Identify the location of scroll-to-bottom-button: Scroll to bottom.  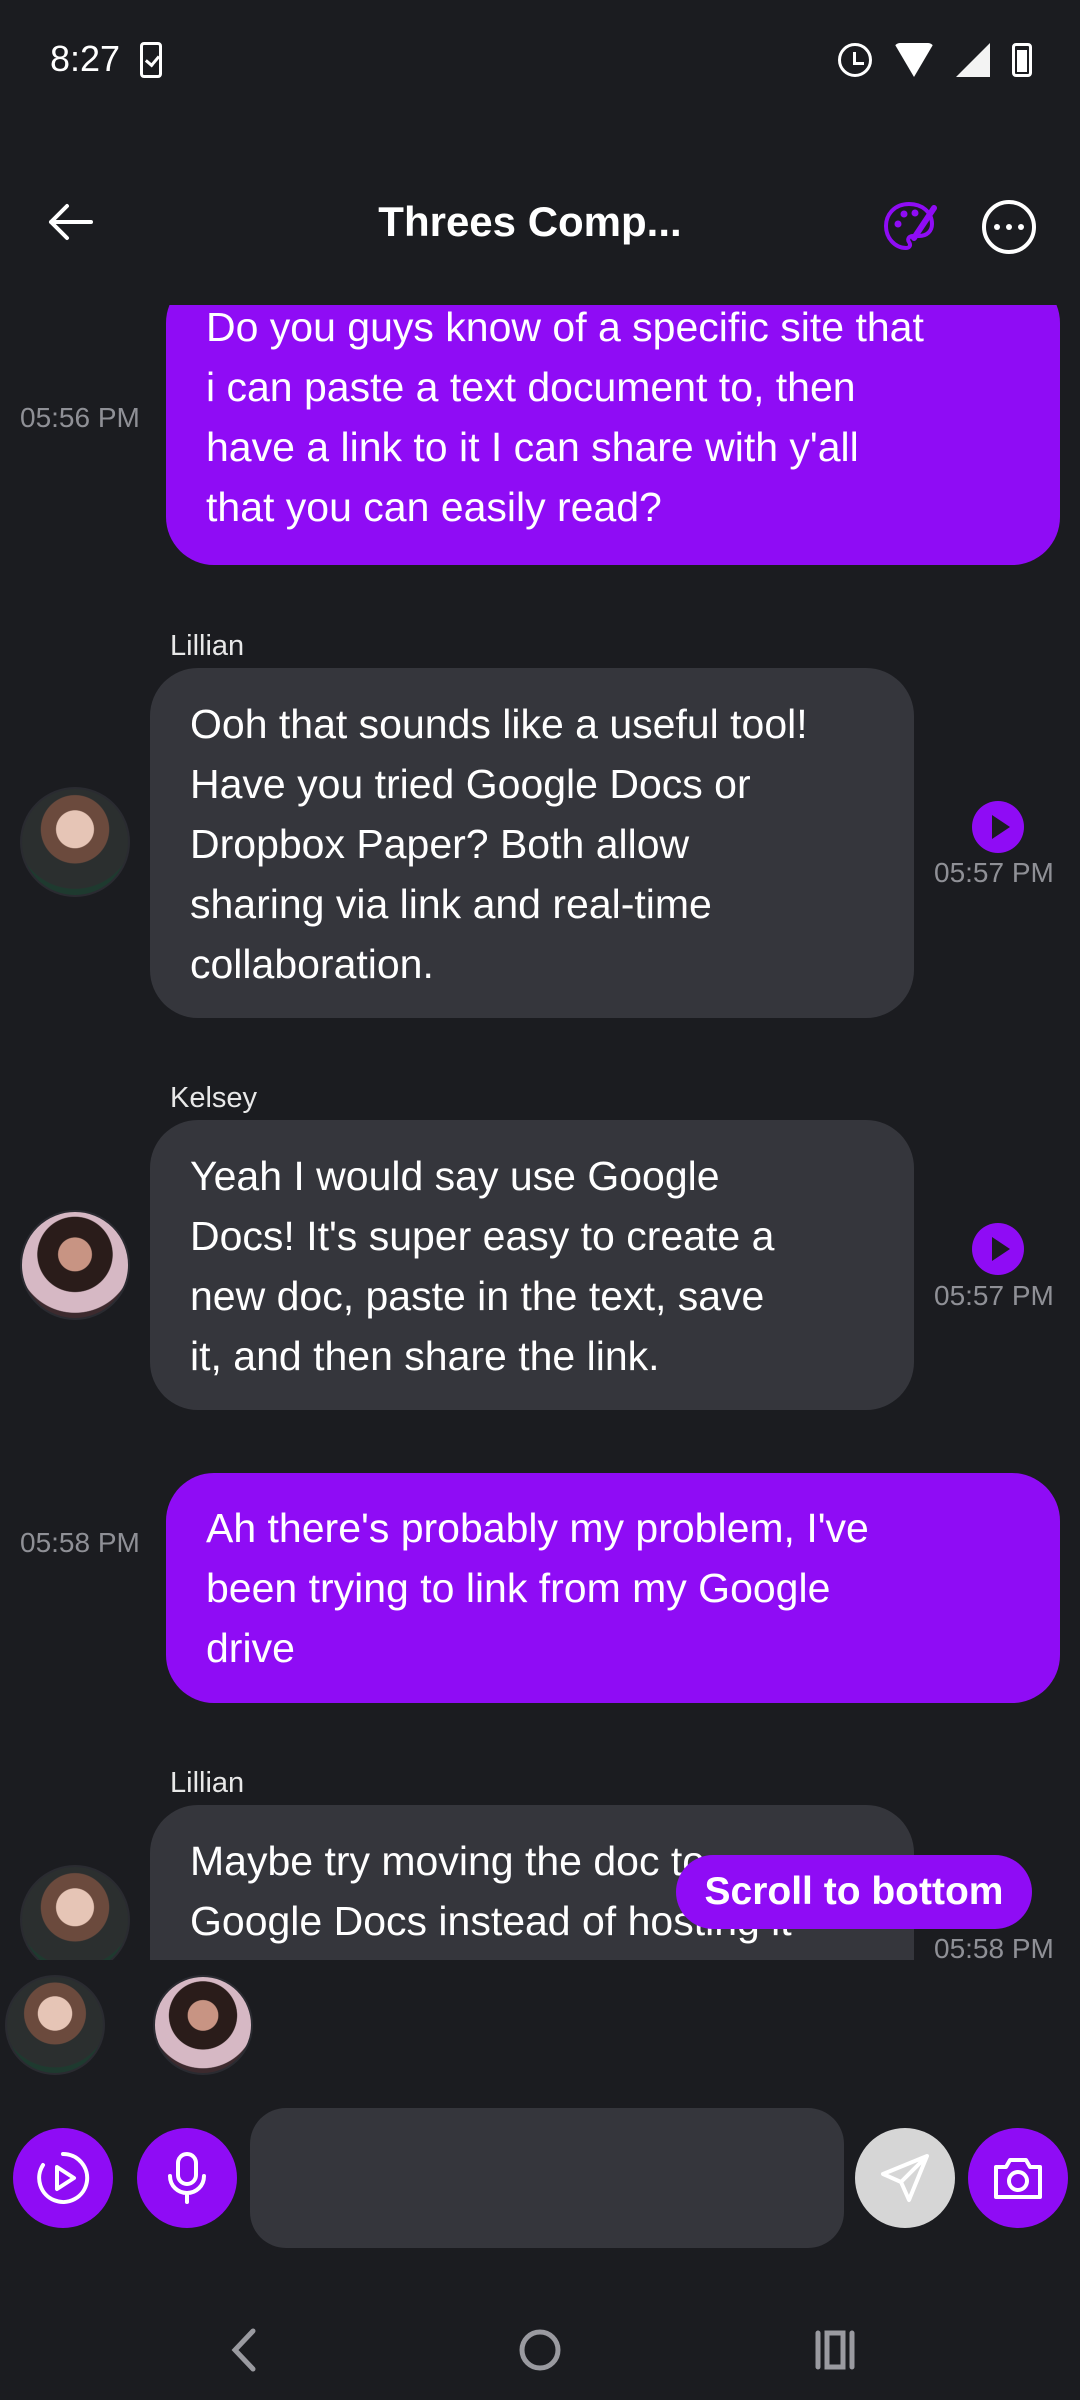
(854, 1892).